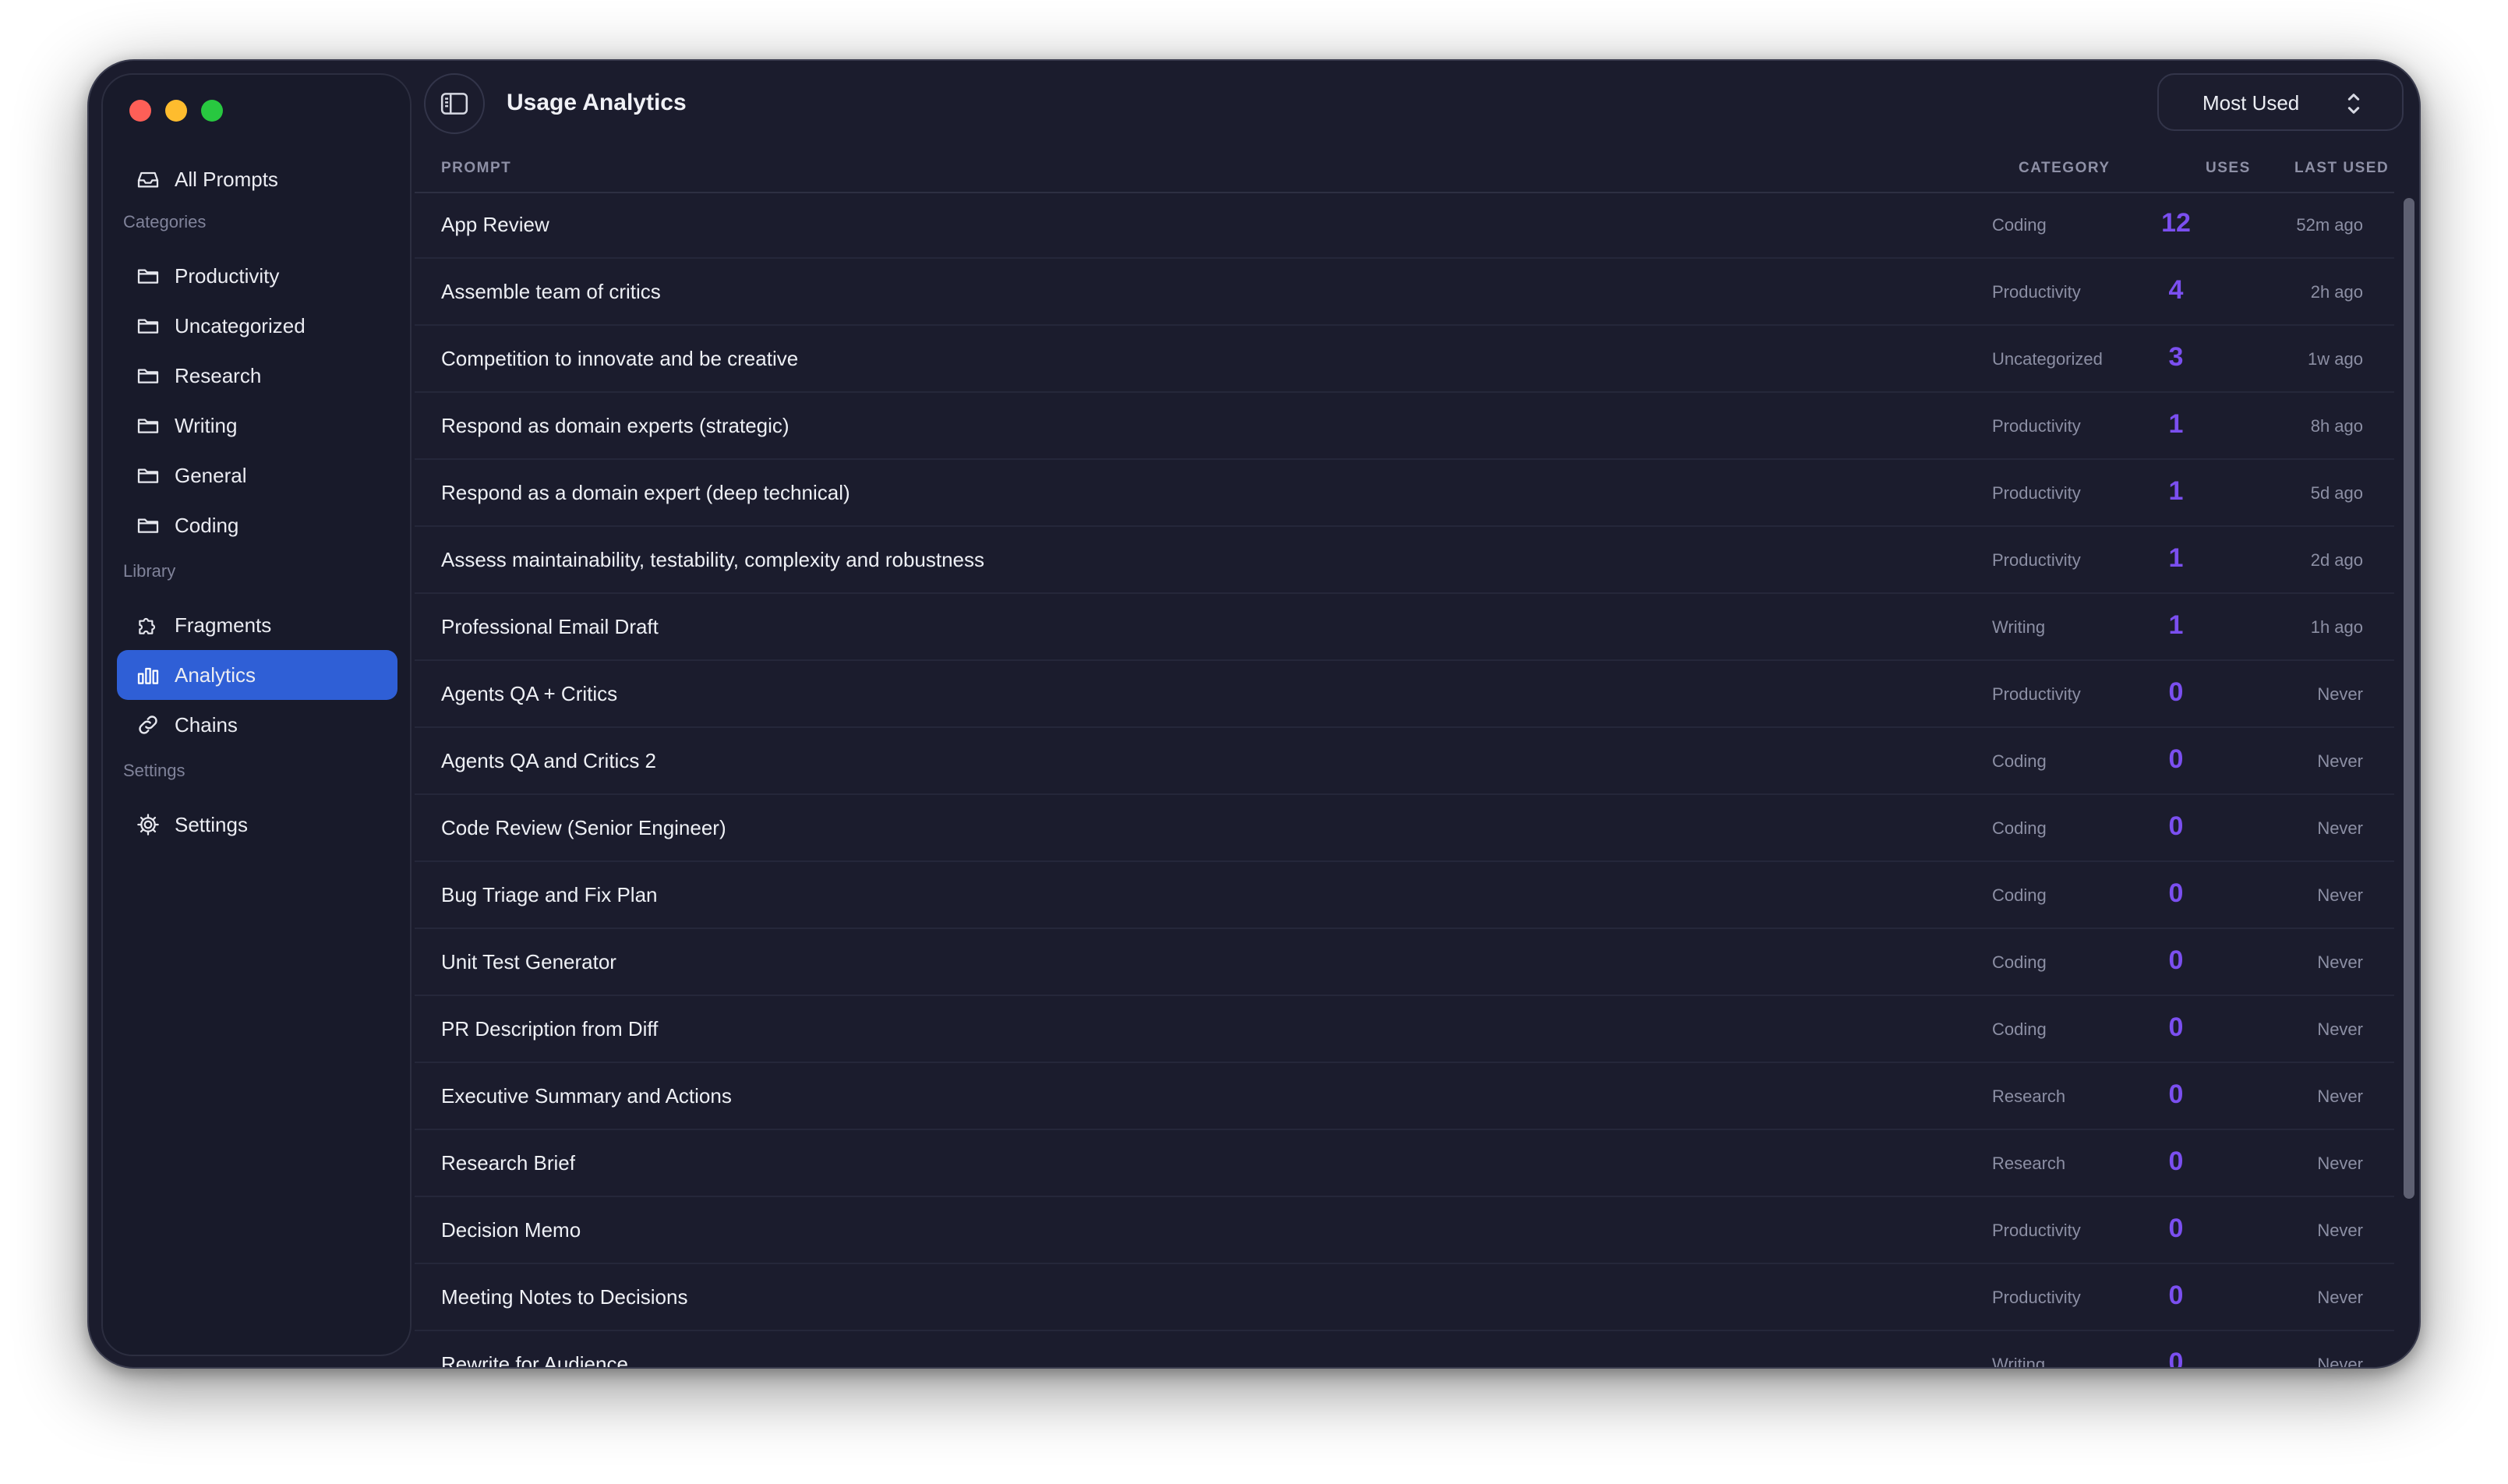 This screenshot has height=1484, width=2508. I want to click on sidebar-item-label: Coding, so click(207, 525).